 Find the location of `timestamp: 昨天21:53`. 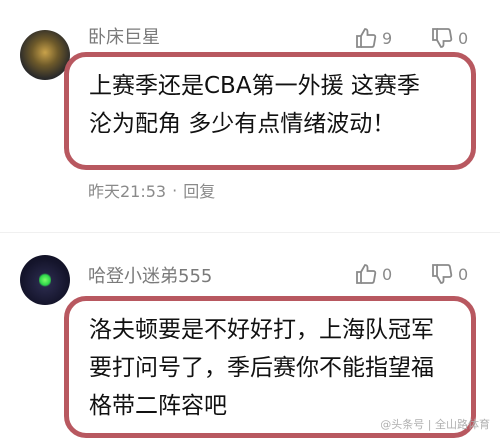

timestamp: 昨天21:53 is located at coordinates (127, 191).